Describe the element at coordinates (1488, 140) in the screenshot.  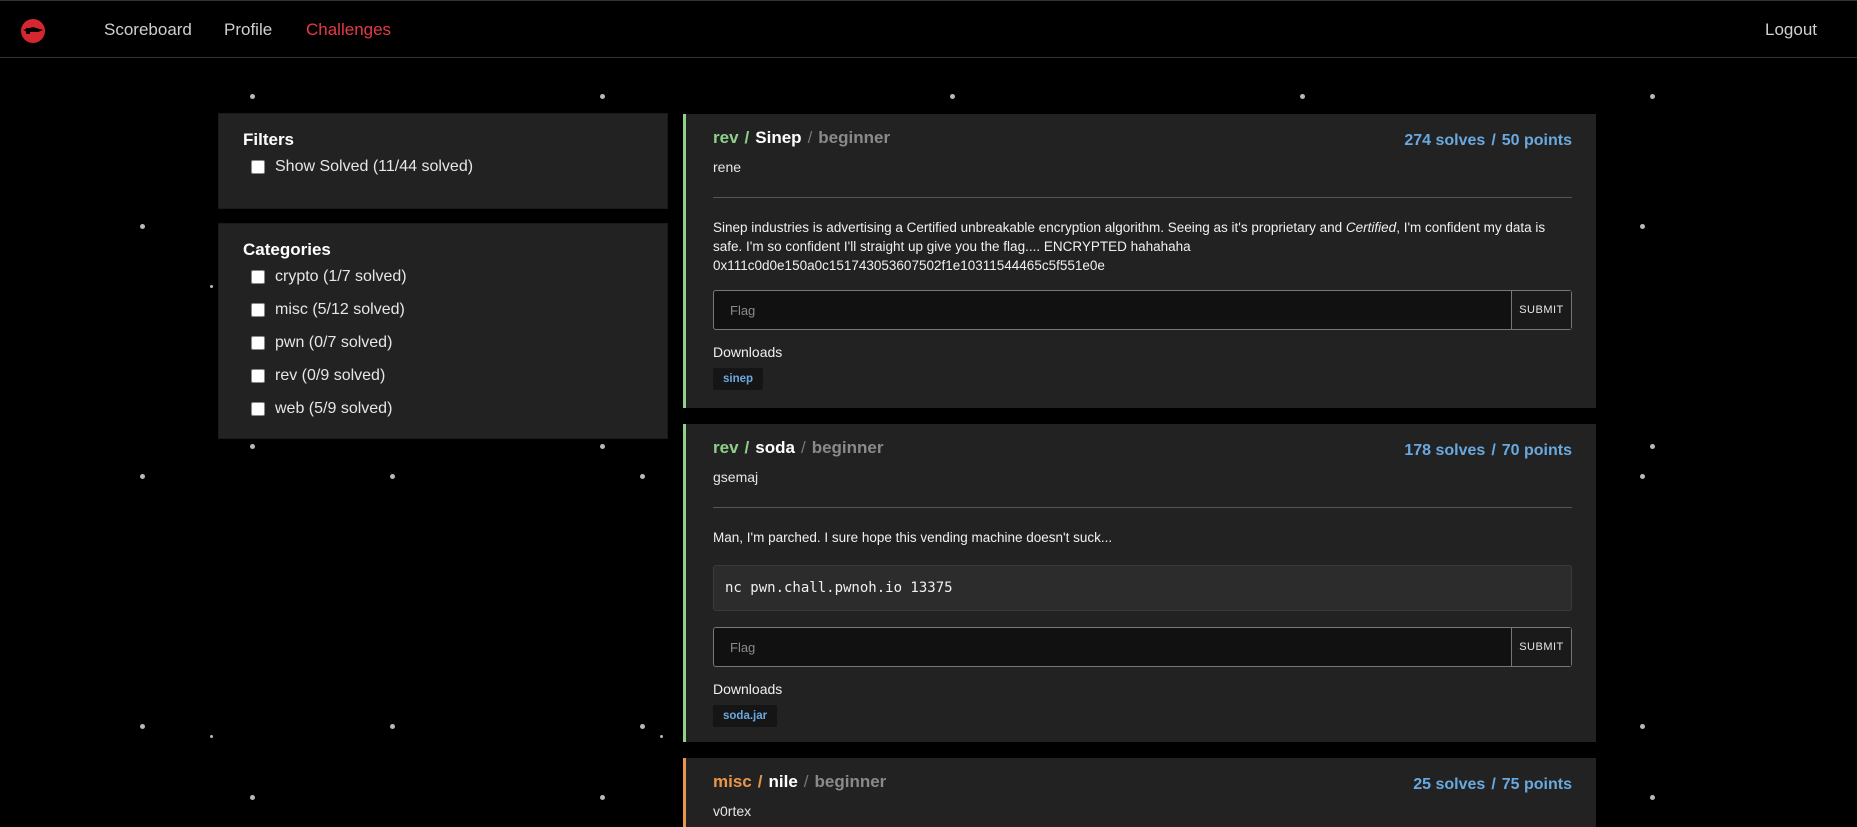
I see `challenge-stats: 274 solves/50 points` at that location.